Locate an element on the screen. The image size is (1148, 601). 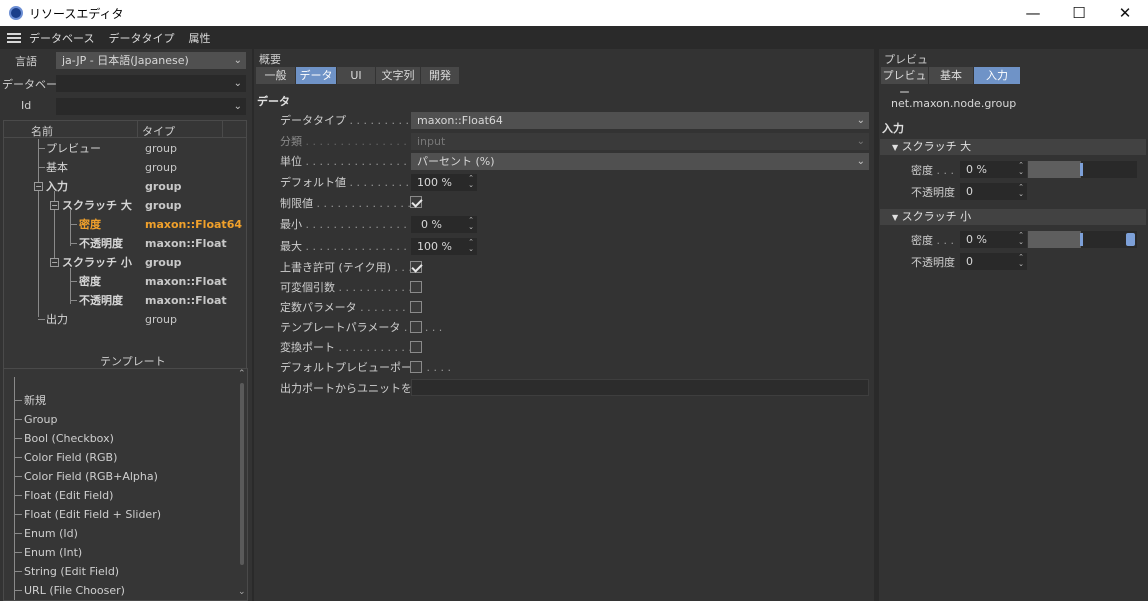
slider-fill is located at coordinates (1054, 169).